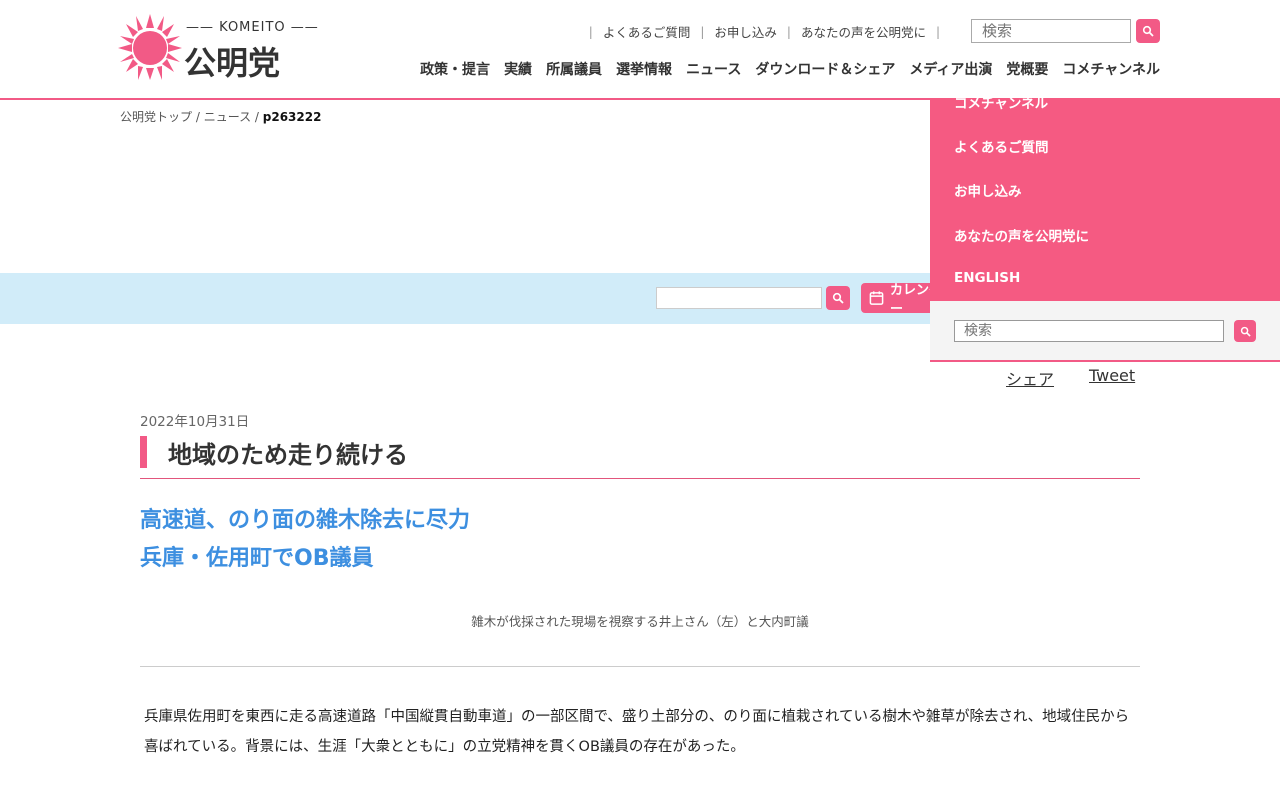  What do you see at coordinates (1112, 375) in the screenshot?
I see `tweet-link: Tweet` at bounding box center [1112, 375].